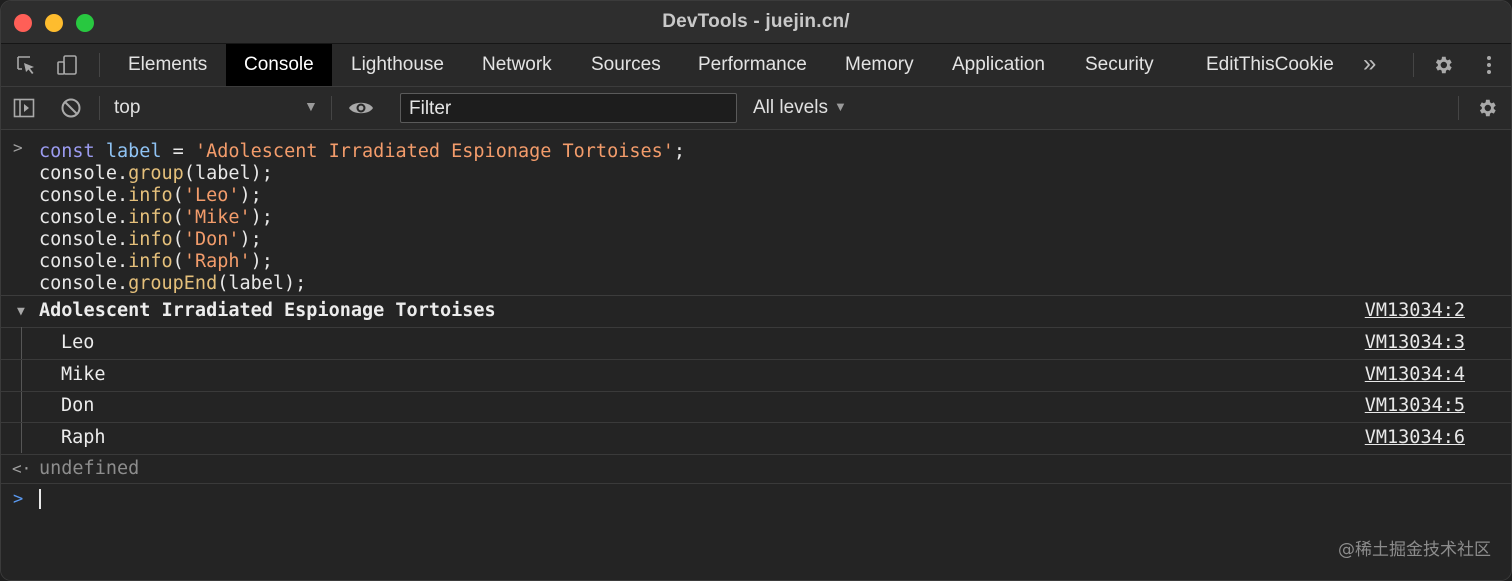 The image size is (1512, 581). I want to click on result-arrow-icon: <·, so click(22, 468).